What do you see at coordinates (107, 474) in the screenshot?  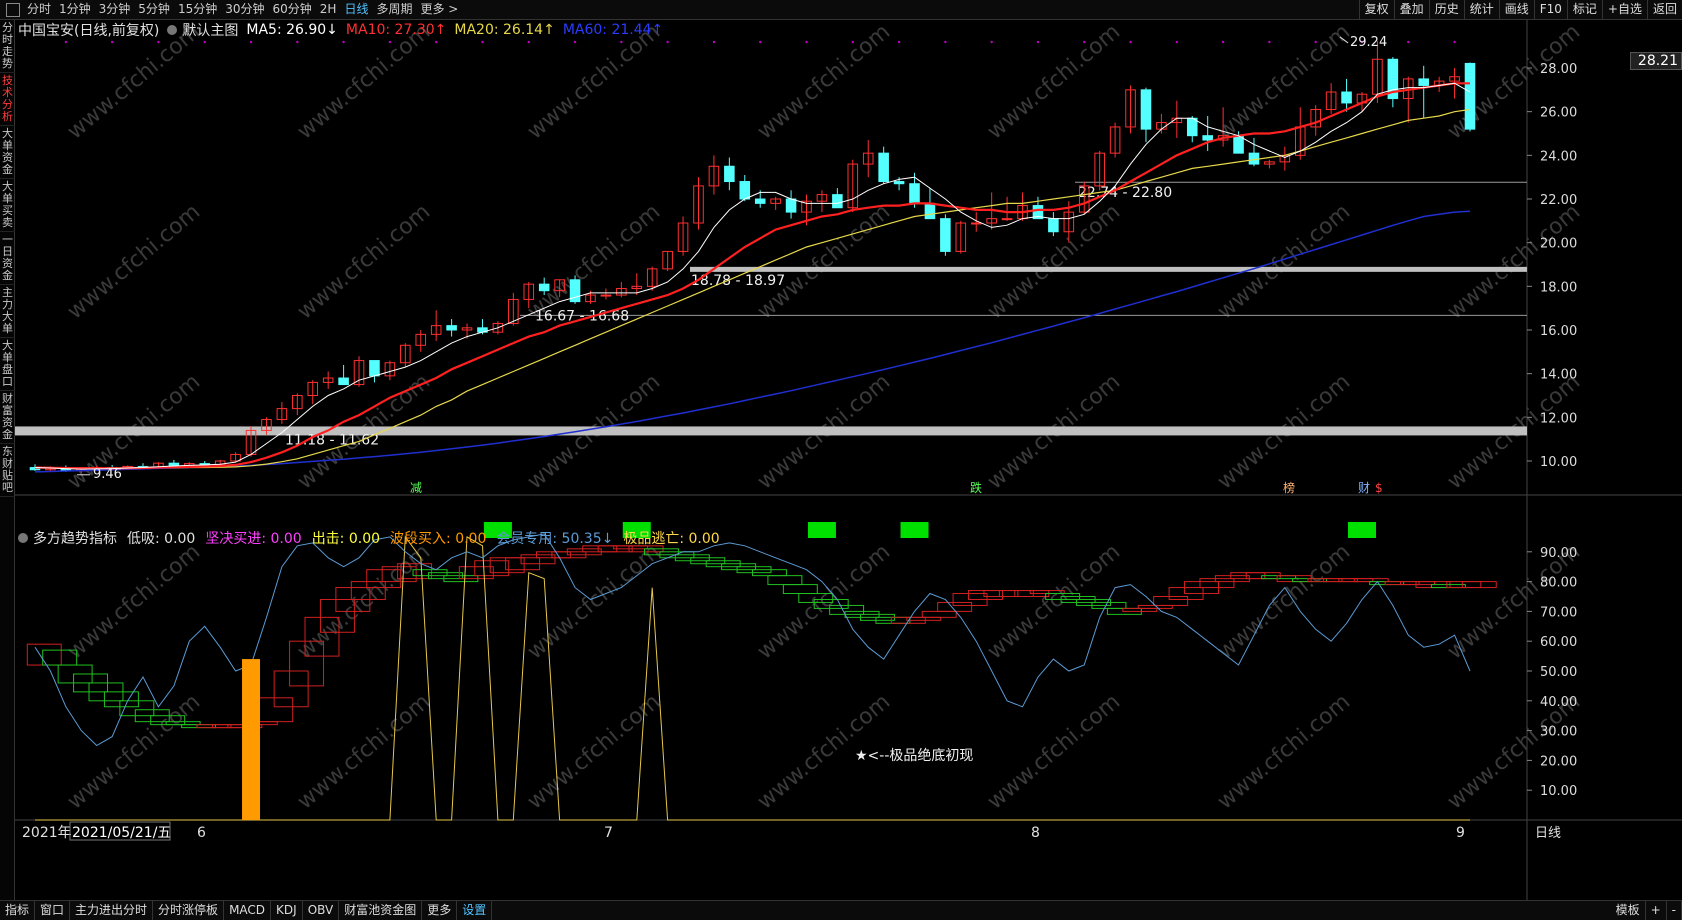 I see `low-price-label: 9.46` at bounding box center [107, 474].